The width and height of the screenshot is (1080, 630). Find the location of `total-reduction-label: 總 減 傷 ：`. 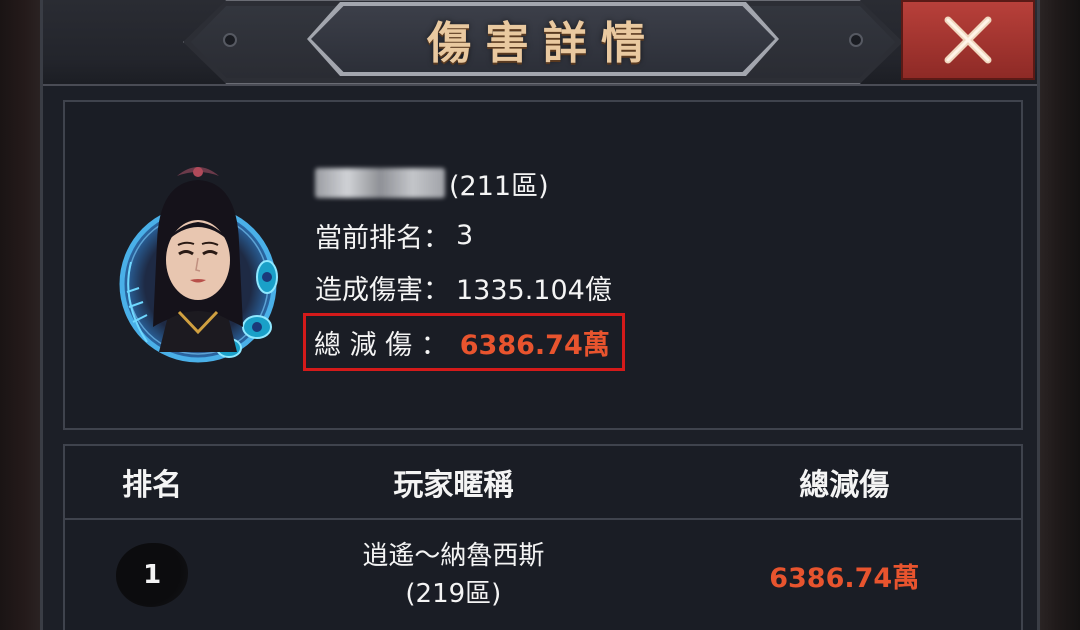

total-reduction-label: 總 減 傷 ： is located at coordinates (381, 345).